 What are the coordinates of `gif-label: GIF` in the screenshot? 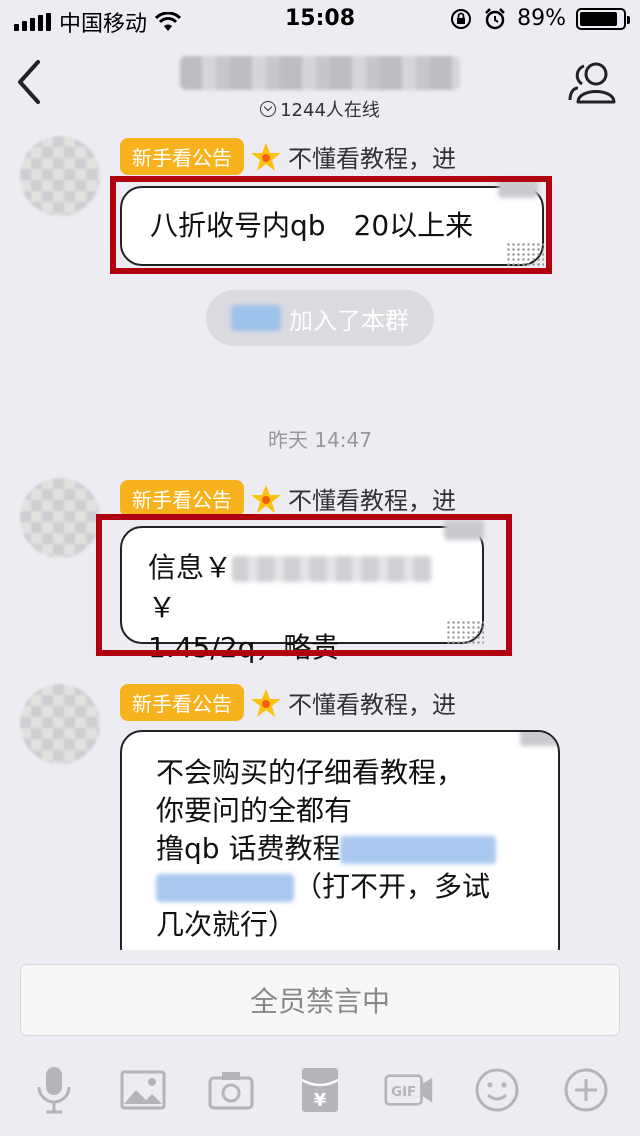 It's located at (403, 1092).